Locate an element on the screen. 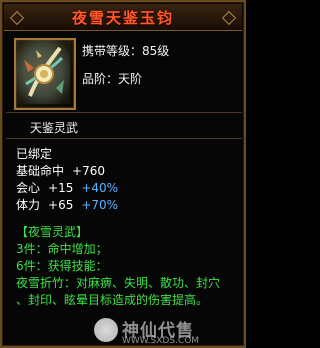 The height and width of the screenshot is (348, 320). stat-row-base-hit: 基础命中 +760 is located at coordinates (67, 171).